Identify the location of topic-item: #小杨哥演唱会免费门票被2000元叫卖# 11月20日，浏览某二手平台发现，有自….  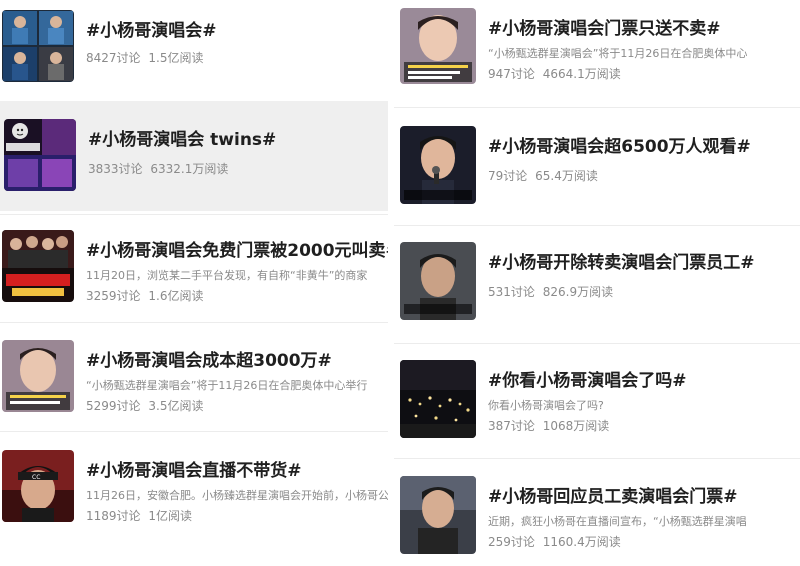
(194, 270).